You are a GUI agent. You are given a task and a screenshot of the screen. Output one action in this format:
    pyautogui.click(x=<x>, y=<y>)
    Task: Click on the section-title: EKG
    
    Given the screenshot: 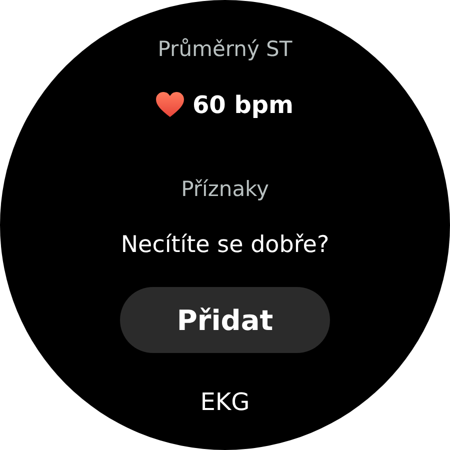 What is the action you would take?
    pyautogui.click(x=225, y=402)
    